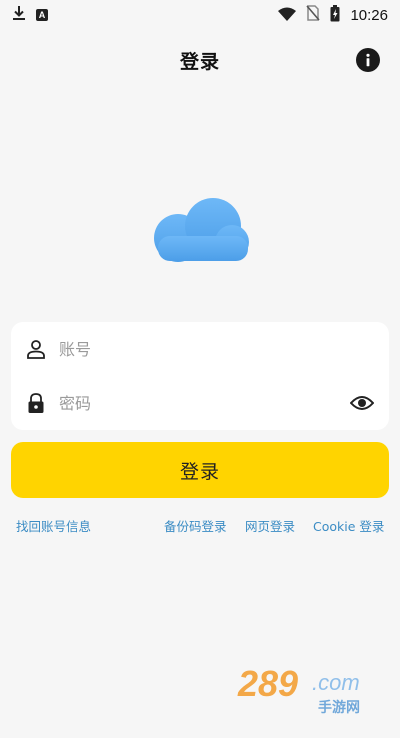 The height and width of the screenshot is (738, 400). I want to click on lock-icon, so click(36, 403).